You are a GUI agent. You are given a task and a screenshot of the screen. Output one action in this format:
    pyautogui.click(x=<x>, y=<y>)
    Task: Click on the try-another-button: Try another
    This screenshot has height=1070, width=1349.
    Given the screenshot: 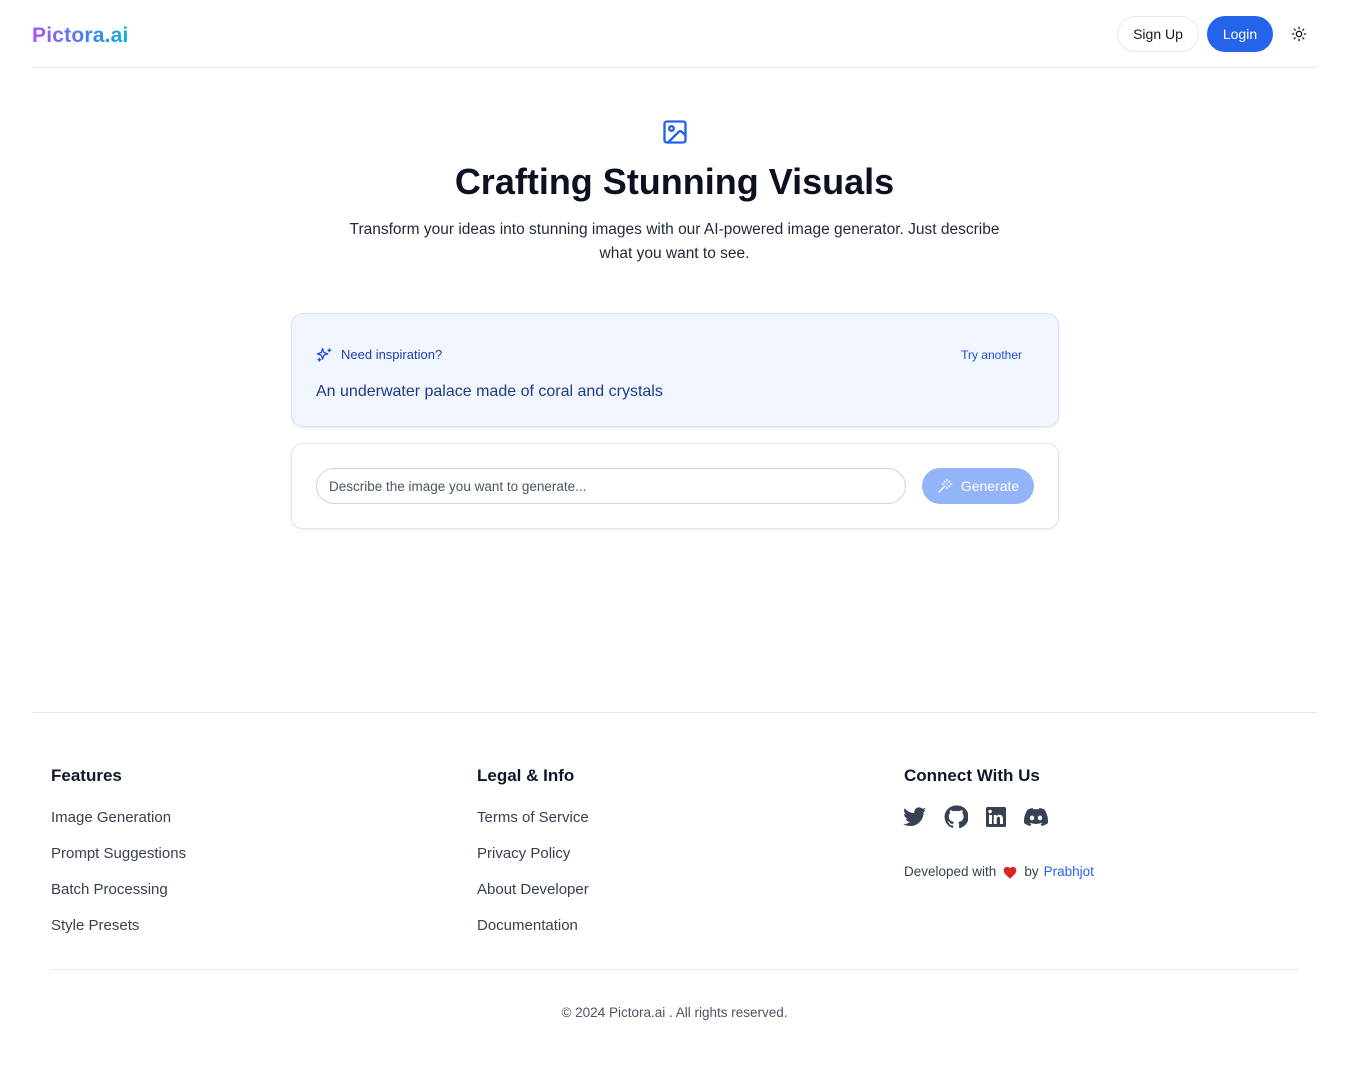 What is the action you would take?
    pyautogui.click(x=991, y=355)
    